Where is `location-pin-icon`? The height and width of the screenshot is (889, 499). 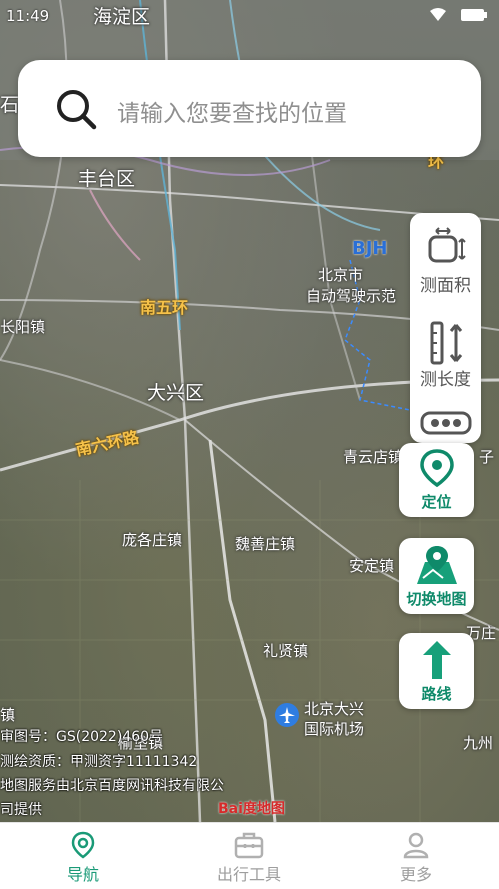
location-pin-icon is located at coordinates (436, 468).